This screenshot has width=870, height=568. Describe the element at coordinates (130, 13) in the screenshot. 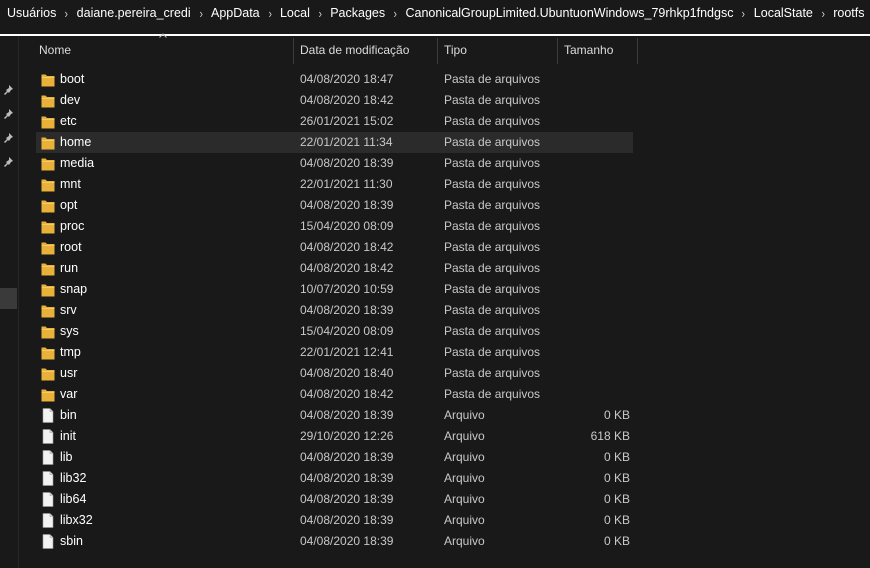

I see `breadcrumb-item-user: daiane.pereira_credi` at that location.